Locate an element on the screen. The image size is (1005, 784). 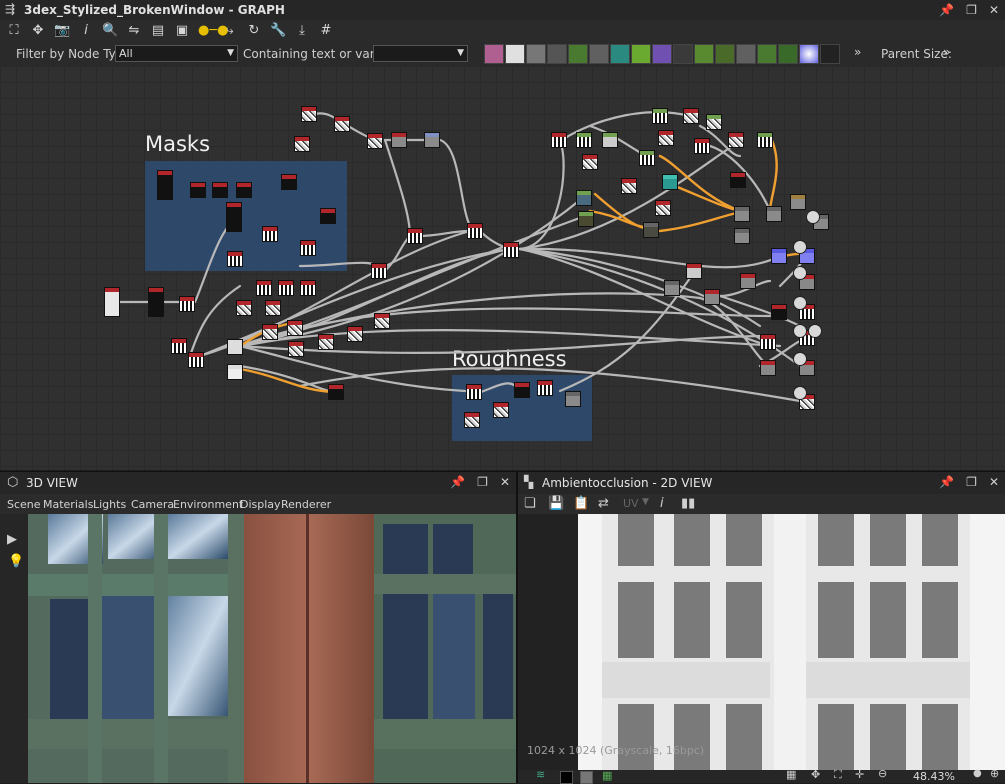
menu-materials: Materials is located at coordinates (68, 504).